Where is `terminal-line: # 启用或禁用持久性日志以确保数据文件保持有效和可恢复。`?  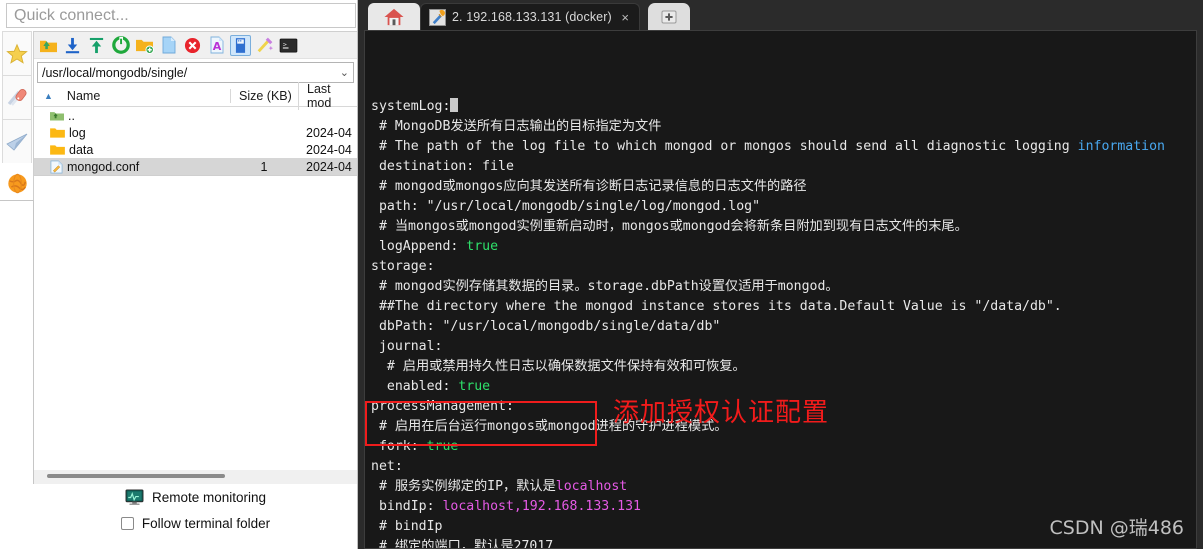 terminal-line: # 启用或禁用持久性日志以确保数据文件保持有效和可恢复。 is located at coordinates (783, 367).